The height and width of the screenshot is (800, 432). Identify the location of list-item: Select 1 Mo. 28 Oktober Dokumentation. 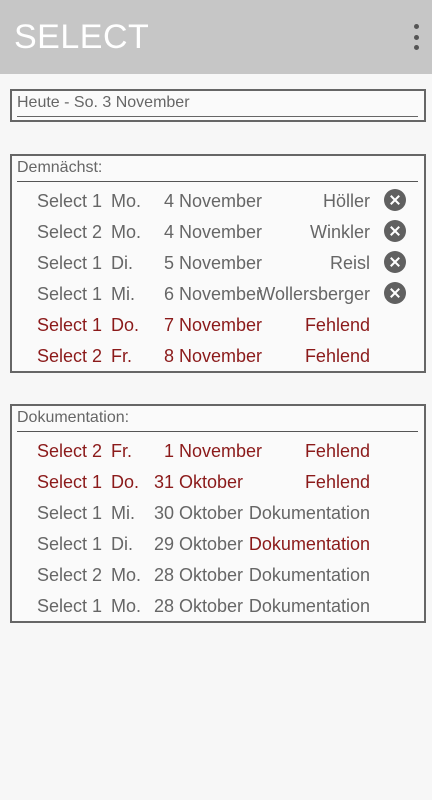
(218, 606).